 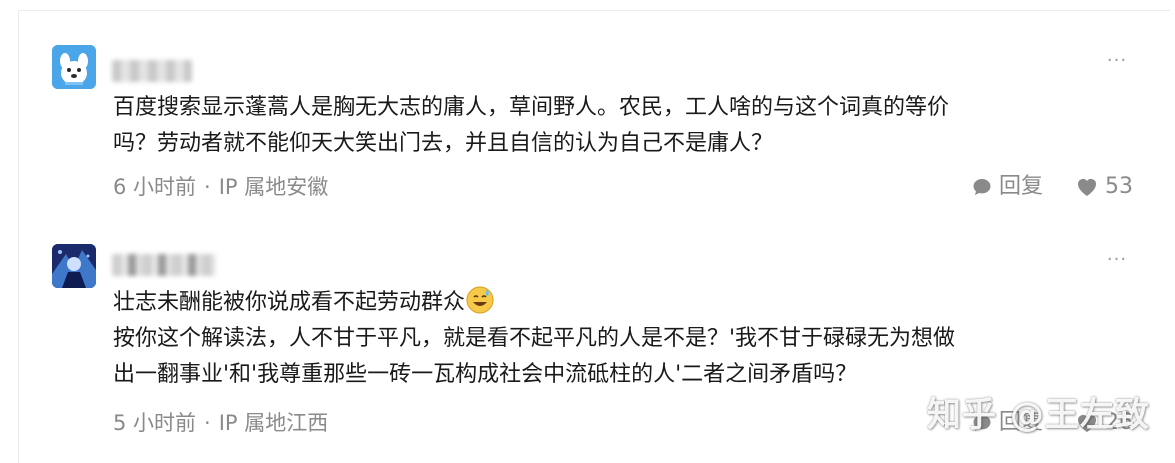 I want to click on reply-button: 回复, so click(x=1007, y=187).